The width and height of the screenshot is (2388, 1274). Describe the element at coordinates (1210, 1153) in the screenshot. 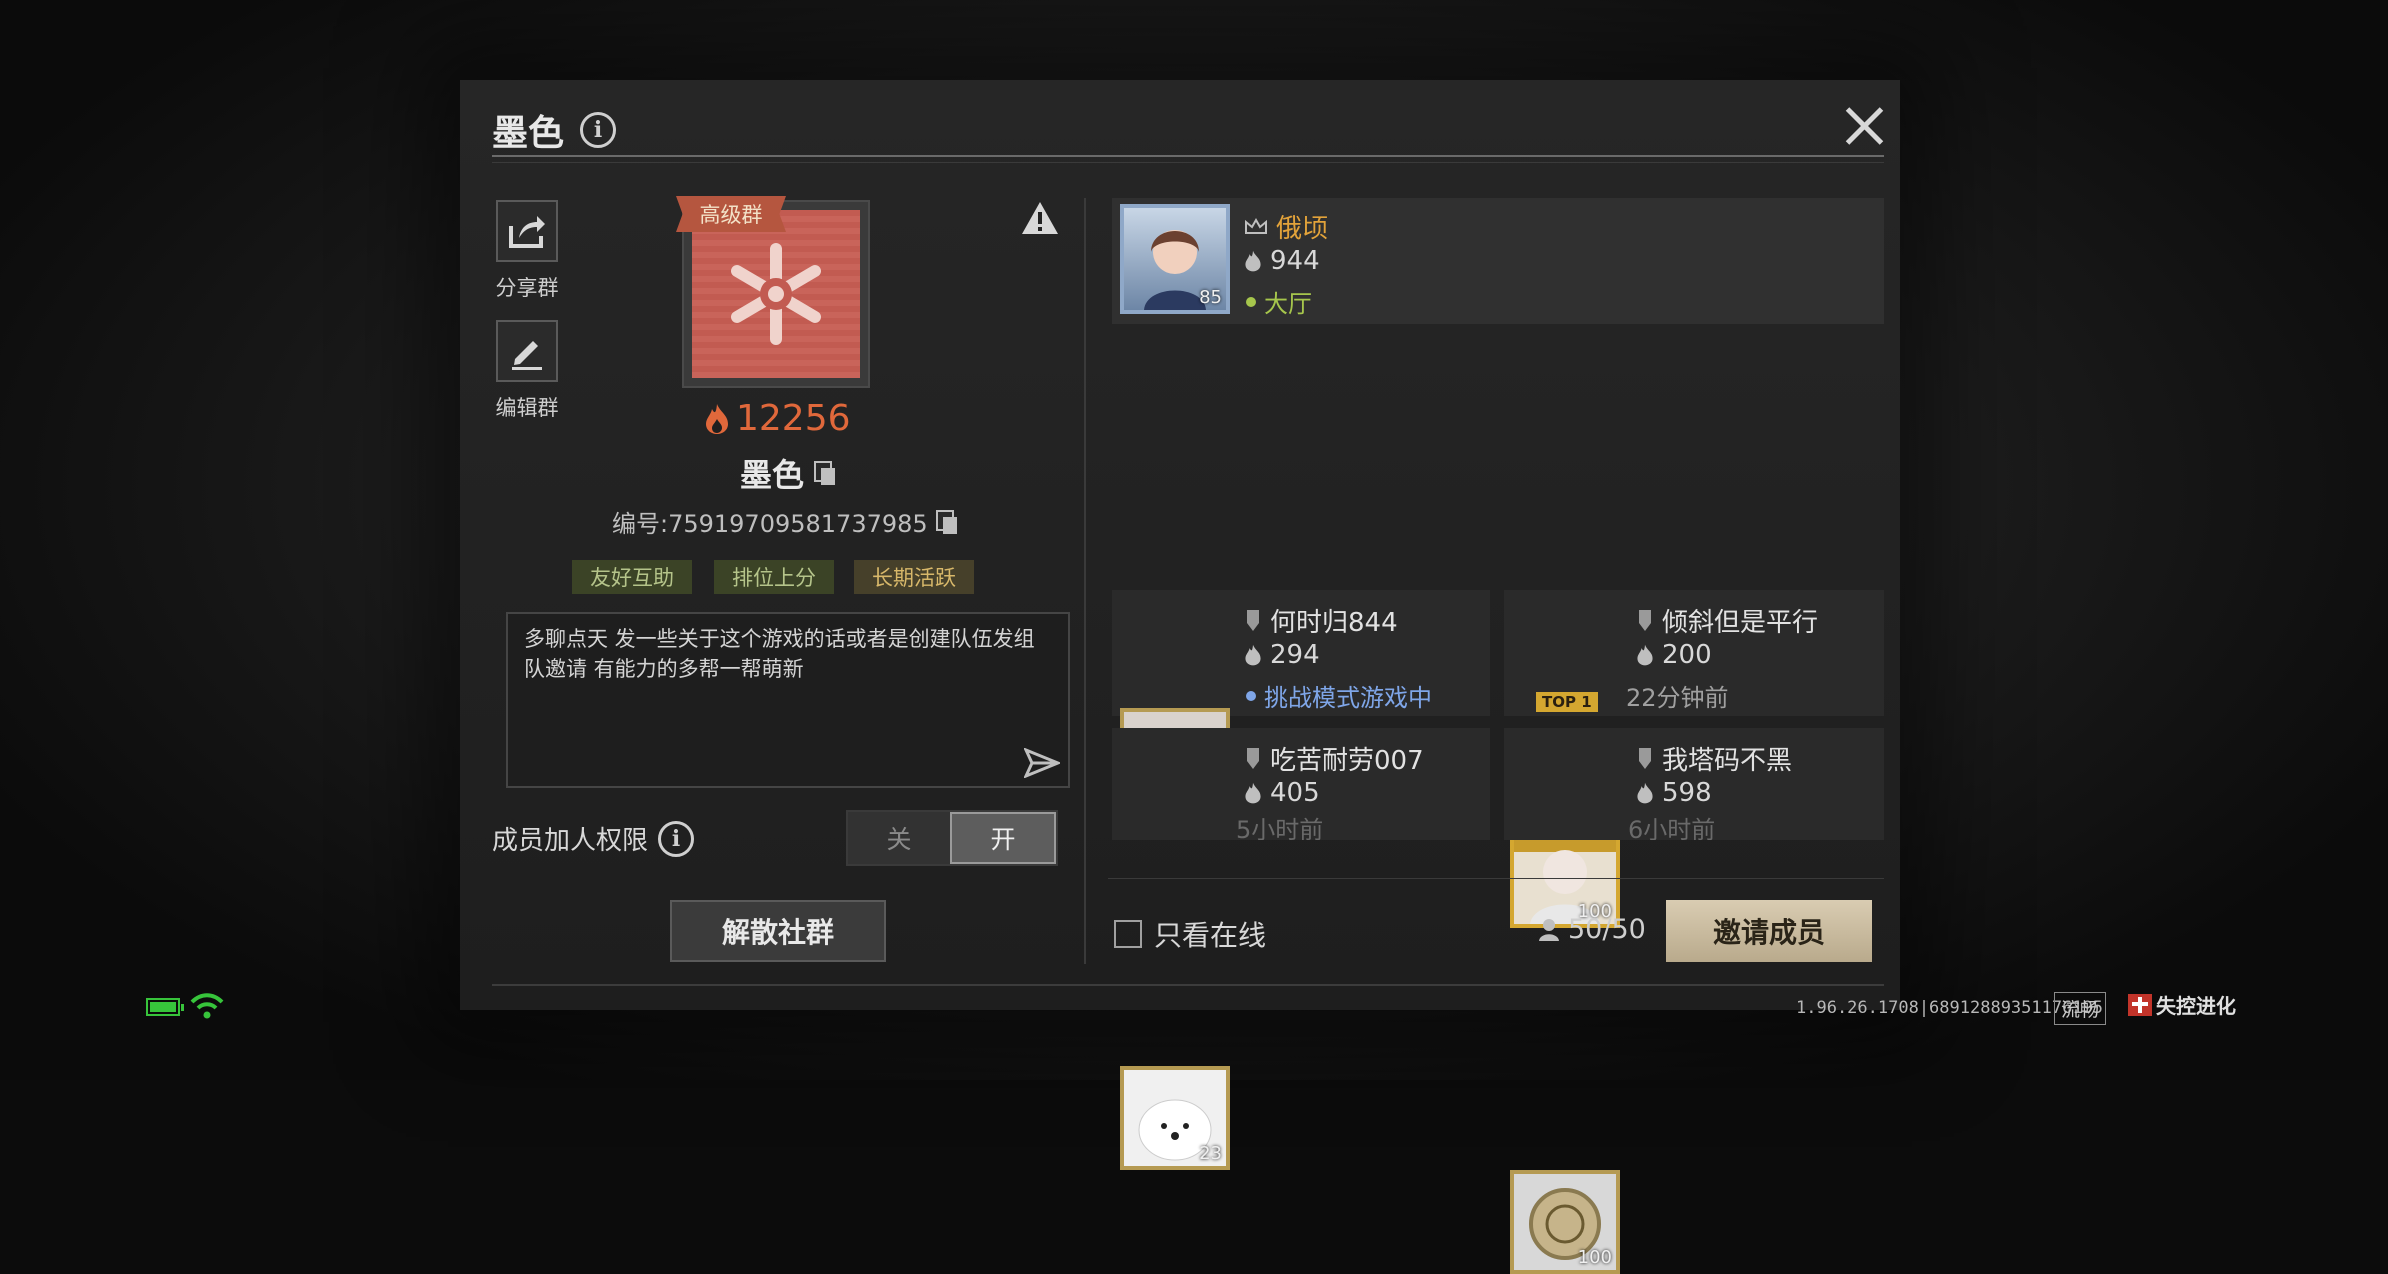

I see `member-level: 23` at that location.